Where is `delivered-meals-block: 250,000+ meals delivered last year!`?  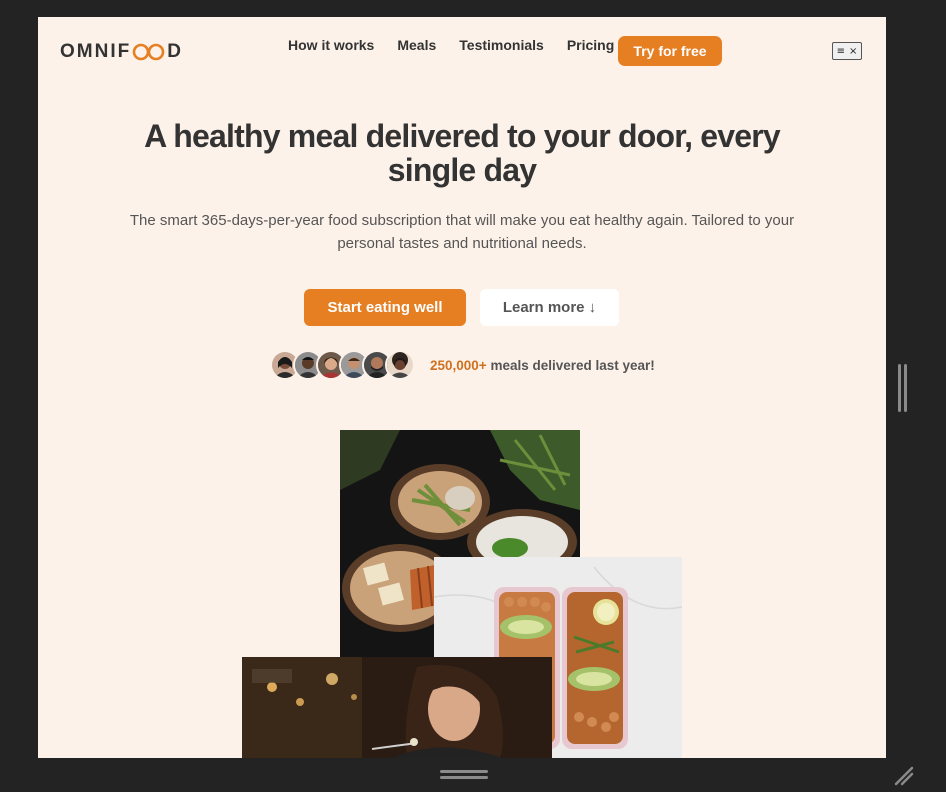
delivered-meals-block: 250,000+ meals delivered last year! is located at coordinates (462, 365).